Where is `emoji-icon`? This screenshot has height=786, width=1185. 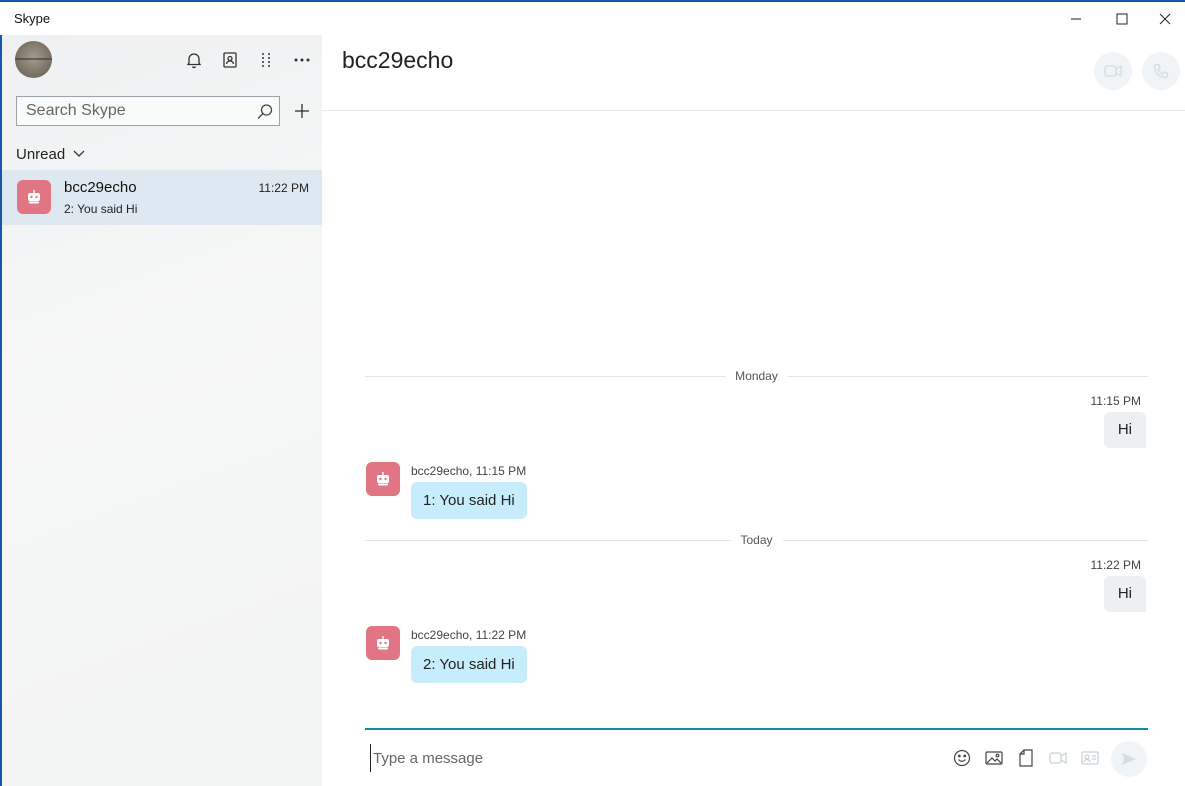 emoji-icon is located at coordinates (962, 758).